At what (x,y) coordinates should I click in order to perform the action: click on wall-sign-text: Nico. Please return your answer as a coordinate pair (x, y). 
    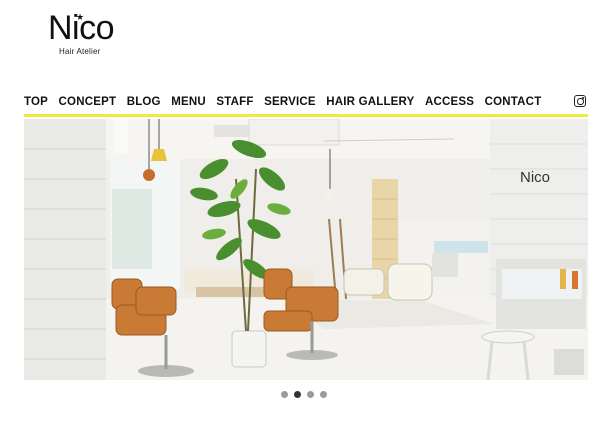
    Looking at the image, I should click on (535, 177).